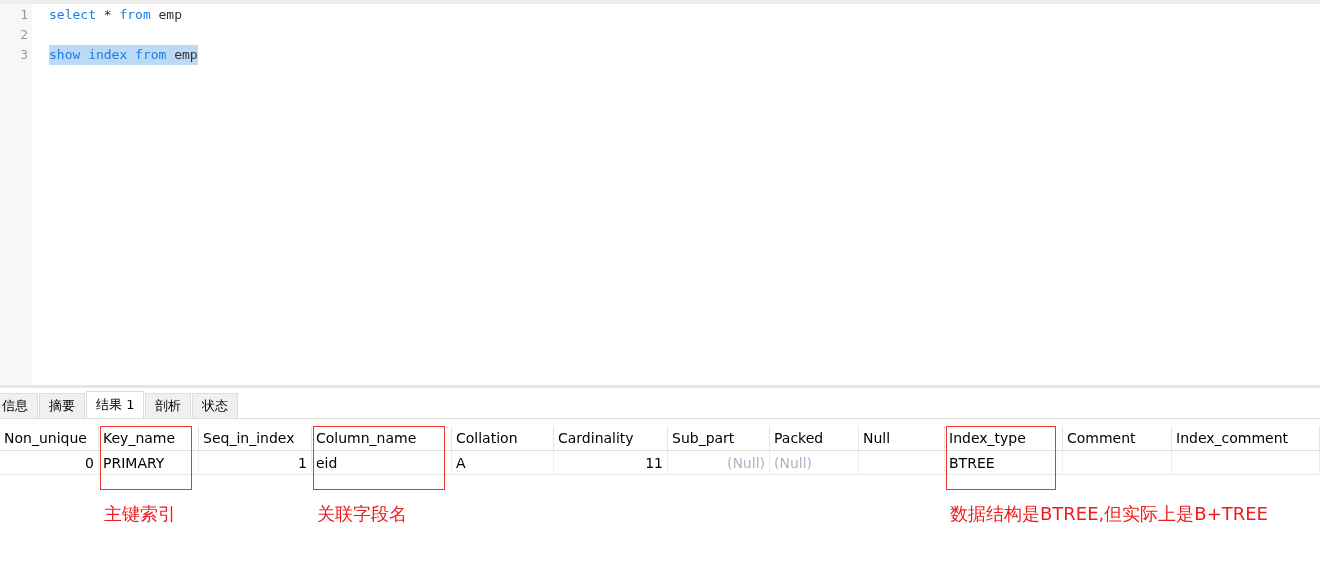  What do you see at coordinates (1246, 438) in the screenshot?
I see `column-header: Index_comment` at bounding box center [1246, 438].